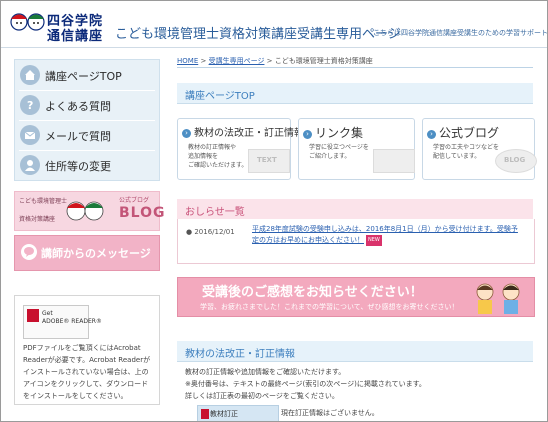 The width and height of the screenshot is (548, 422). What do you see at coordinates (33, 315) in the screenshot?
I see `adobe-logo-icon` at bounding box center [33, 315].